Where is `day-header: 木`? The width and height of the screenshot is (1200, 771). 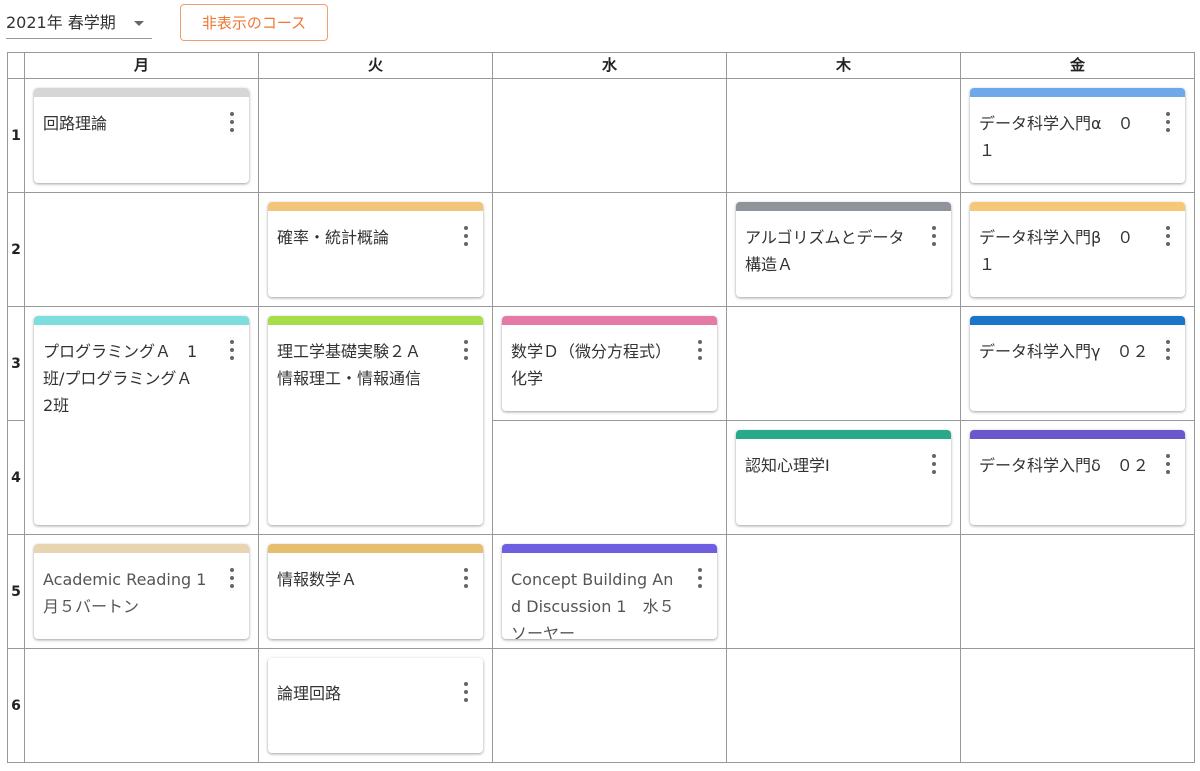 day-header: 木 is located at coordinates (844, 66).